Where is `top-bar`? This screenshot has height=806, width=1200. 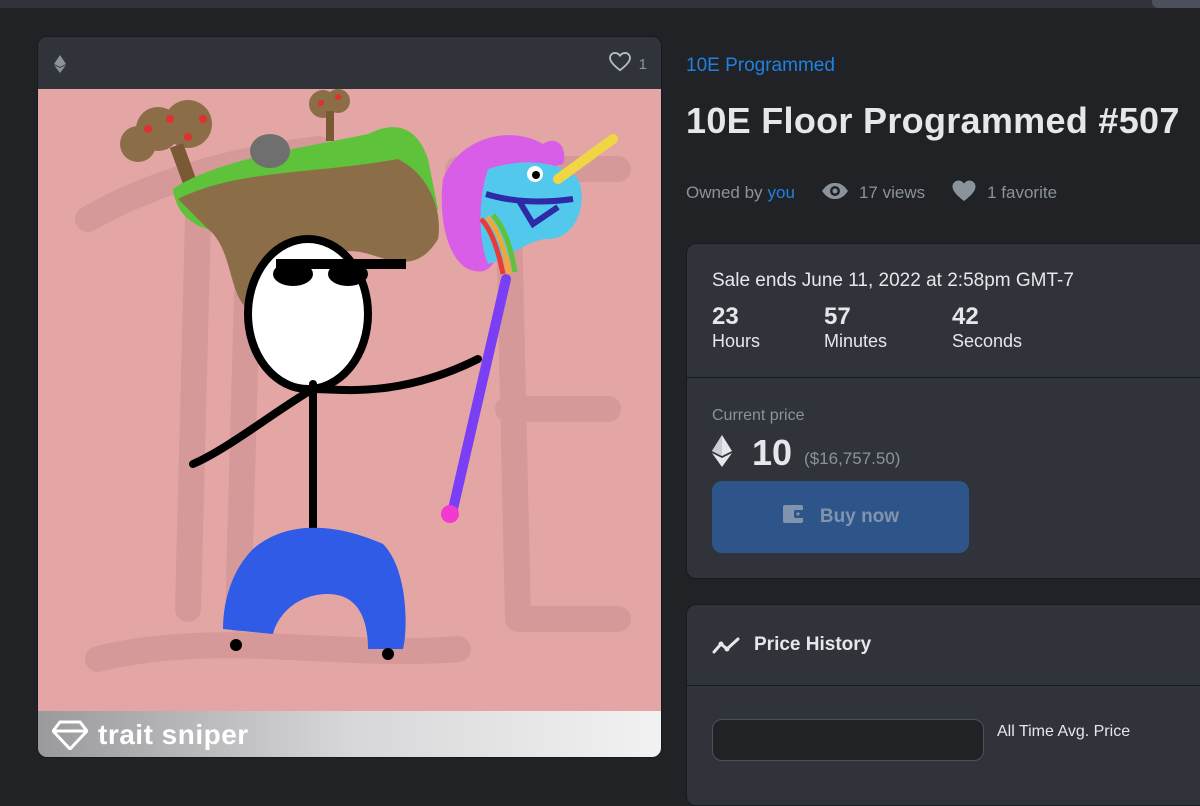
top-bar is located at coordinates (600, 4).